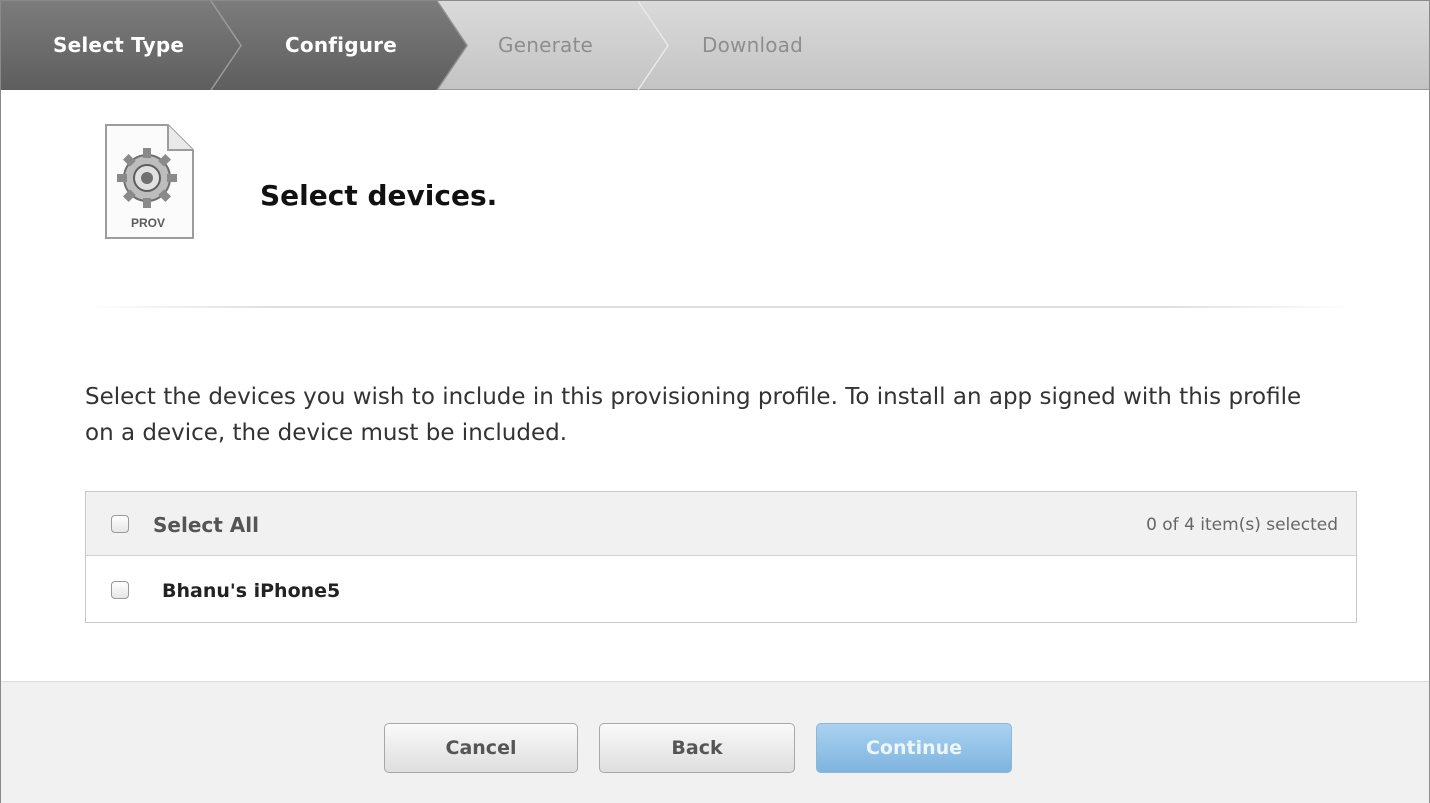  I want to click on step-configure: Configure, so click(341, 45).